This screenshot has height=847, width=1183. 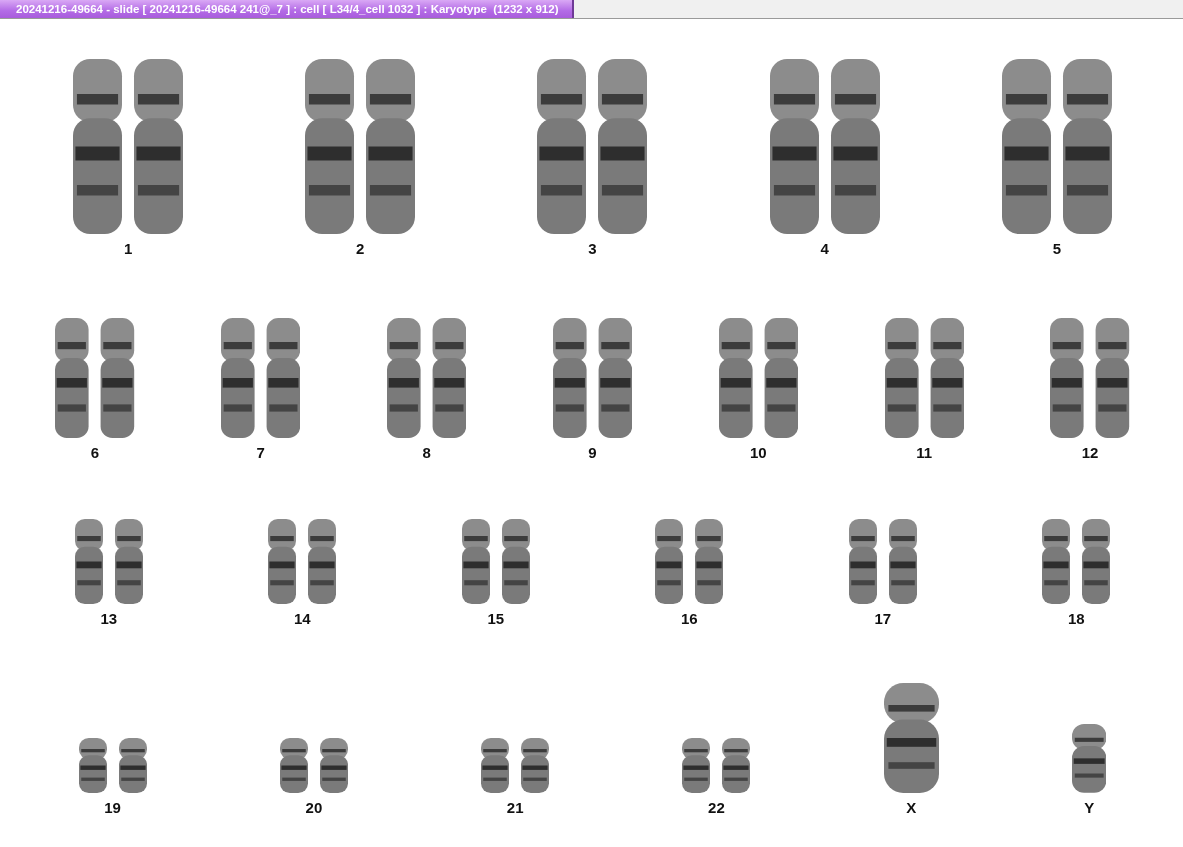 I want to click on window-title: 20241216-49664 - slide [ 20241216-49664 241@_7 ] : cell [ L34/4_cell 1032 ] : Karyotype (1232 x 912), so click(x=287, y=9).